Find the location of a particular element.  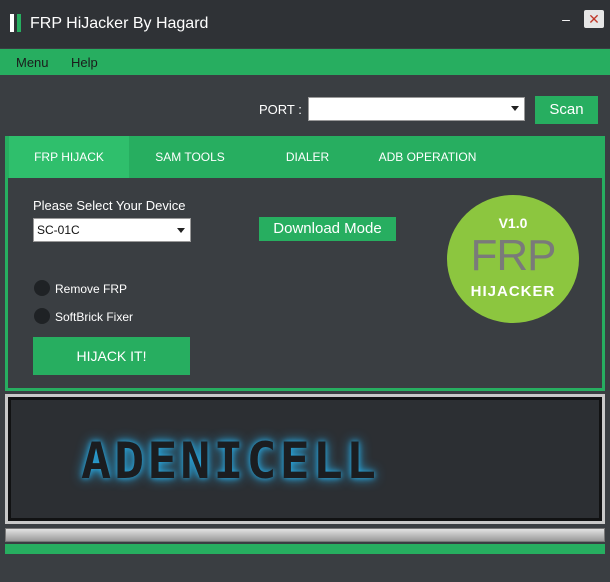

softbrick-fixer-radio is located at coordinates (42, 316).